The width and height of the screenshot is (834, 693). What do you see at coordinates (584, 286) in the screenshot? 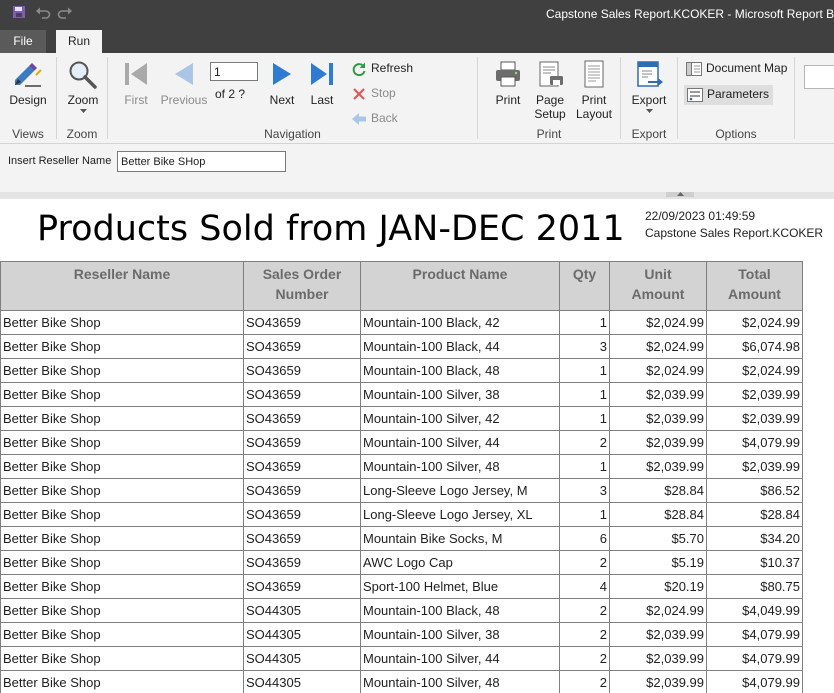
I see `column-header: Qty` at bounding box center [584, 286].